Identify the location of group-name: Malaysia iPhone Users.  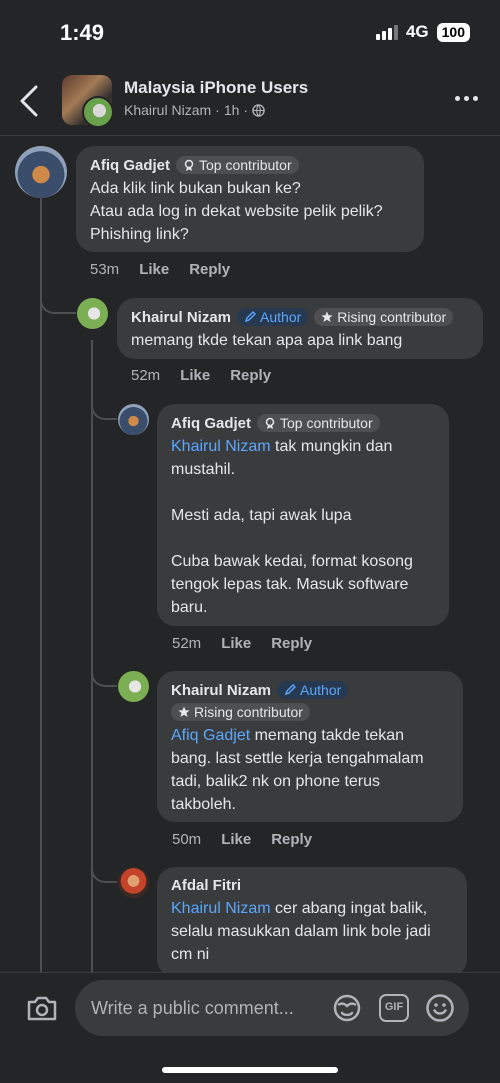
(216, 88).